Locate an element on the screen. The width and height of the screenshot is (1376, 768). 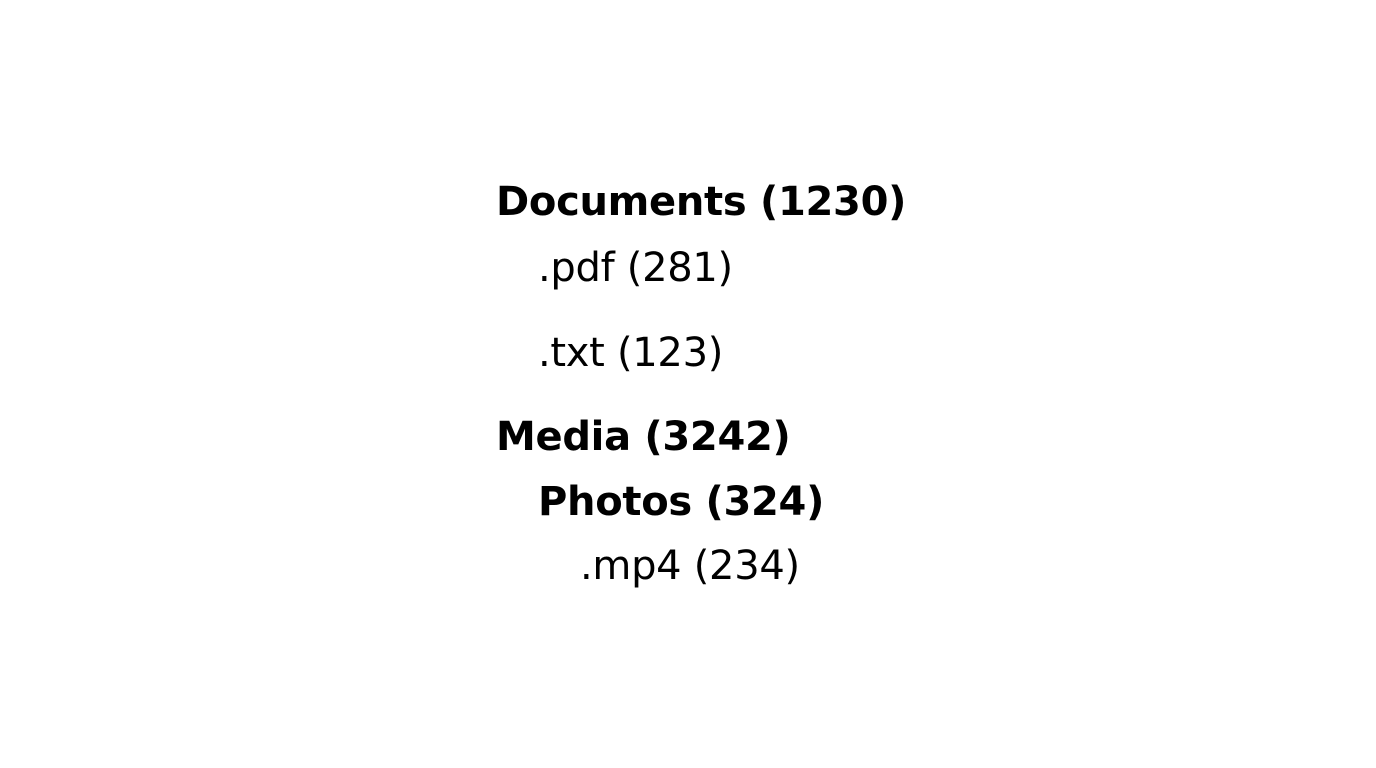
tree-item-media: Media (3242) is located at coordinates (643, 437).